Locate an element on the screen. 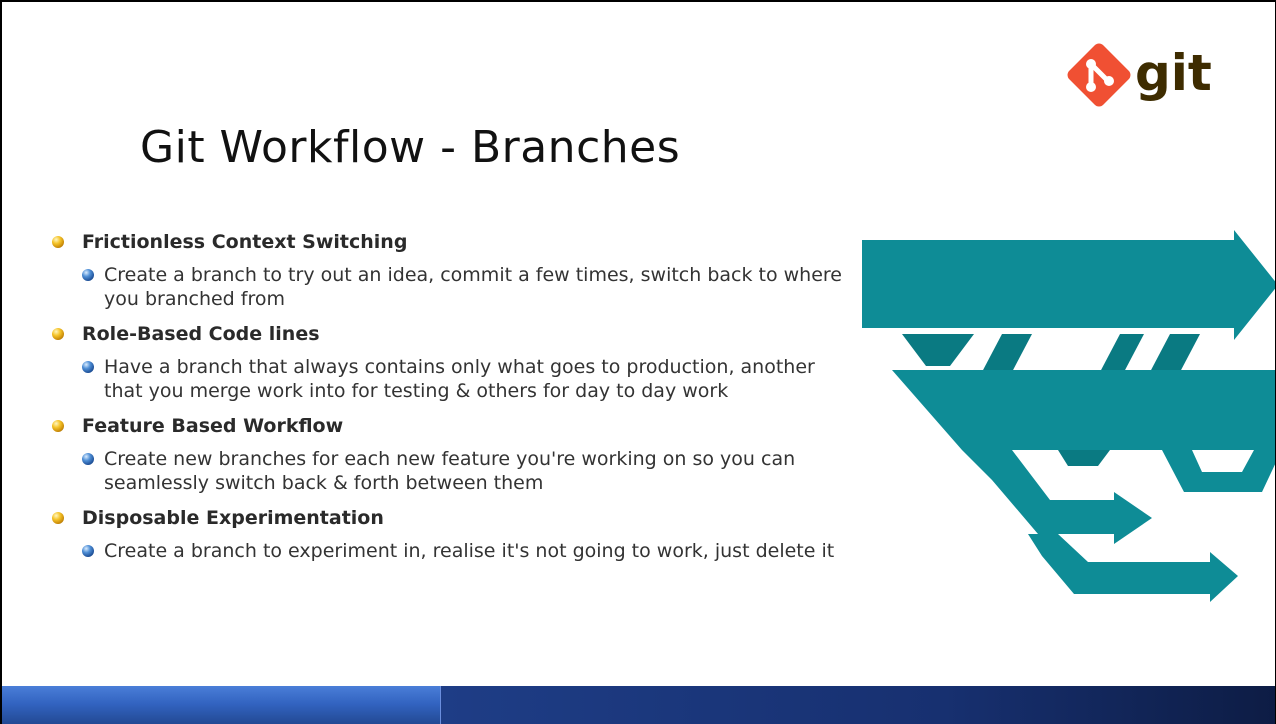 Image resolution: width=1276 pixels, height=724 pixels. footer-bar is located at coordinates (638, 705).